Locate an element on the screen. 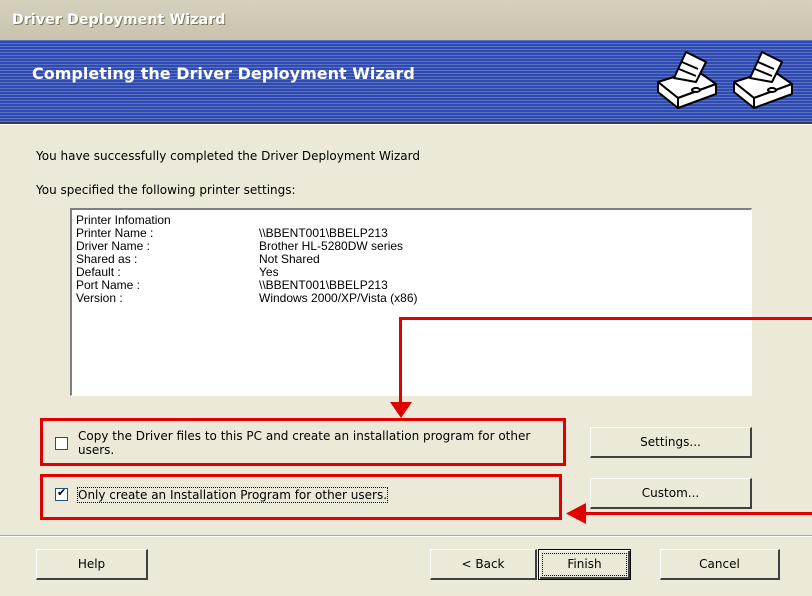 This screenshot has width=812, height=596. arrow-left-icon is located at coordinates (576, 513).